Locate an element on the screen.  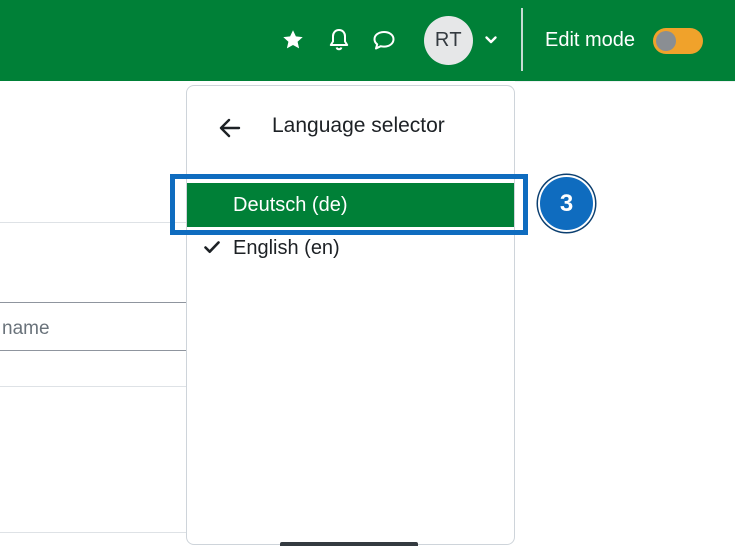
edit-mode-toggle is located at coordinates (678, 41).